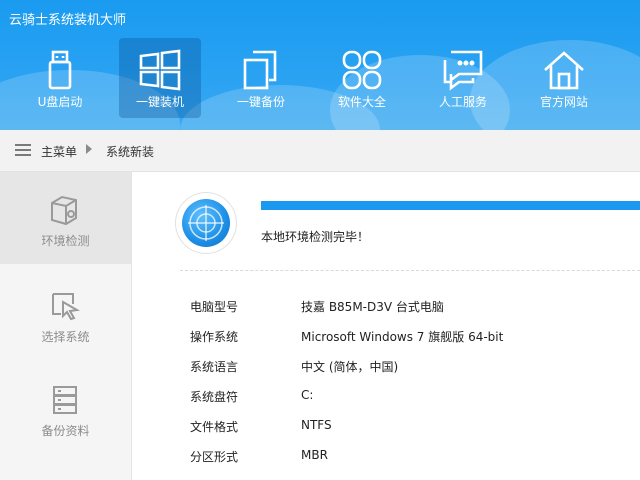 The image size is (640, 480). Describe the element at coordinates (214, 457) in the screenshot. I see `info-key: 分区形式` at that location.